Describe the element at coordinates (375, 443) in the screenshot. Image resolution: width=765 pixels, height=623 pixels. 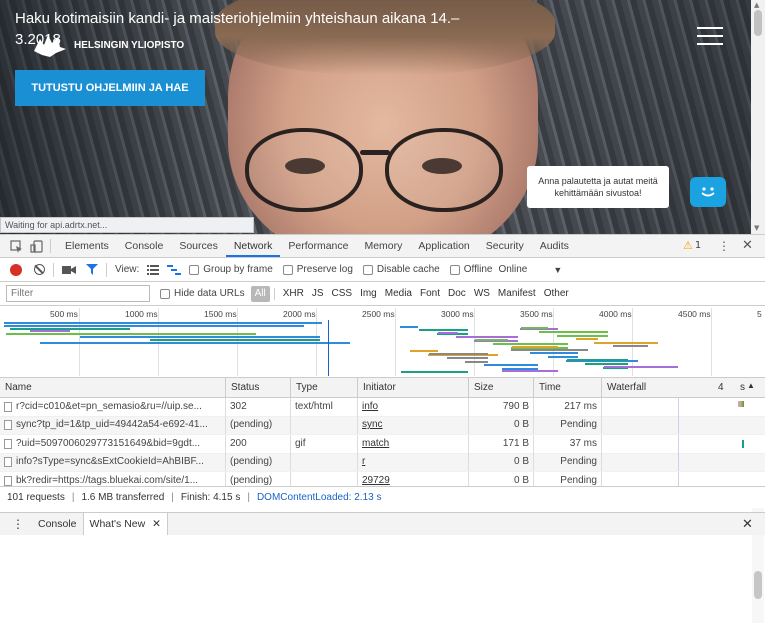
I see `request-initiator-link: match` at that location.